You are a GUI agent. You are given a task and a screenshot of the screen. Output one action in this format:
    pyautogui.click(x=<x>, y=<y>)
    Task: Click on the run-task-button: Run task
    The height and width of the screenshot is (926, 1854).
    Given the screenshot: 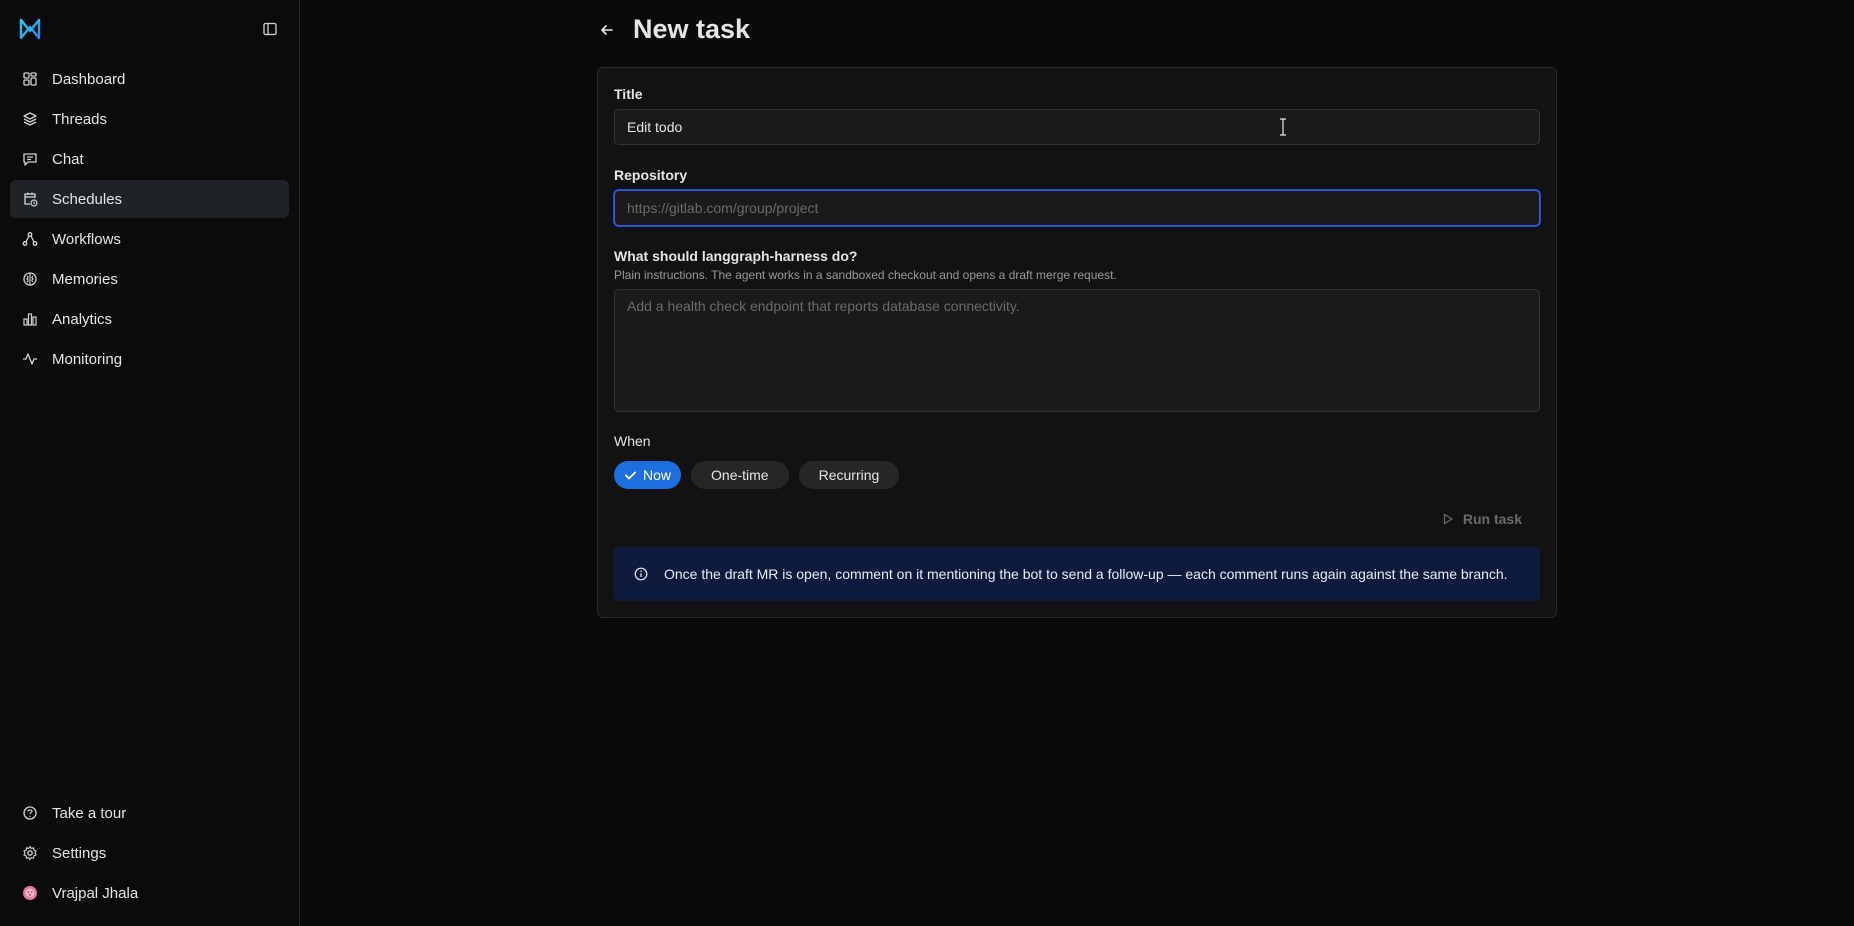 What is the action you would take?
    pyautogui.click(x=1482, y=519)
    